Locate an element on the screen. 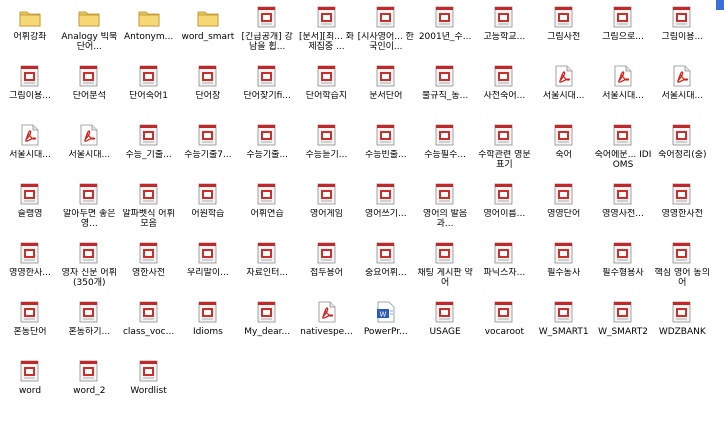 The width and height of the screenshot is (724, 427). item-label: 혼동단어 is located at coordinates (30, 332).